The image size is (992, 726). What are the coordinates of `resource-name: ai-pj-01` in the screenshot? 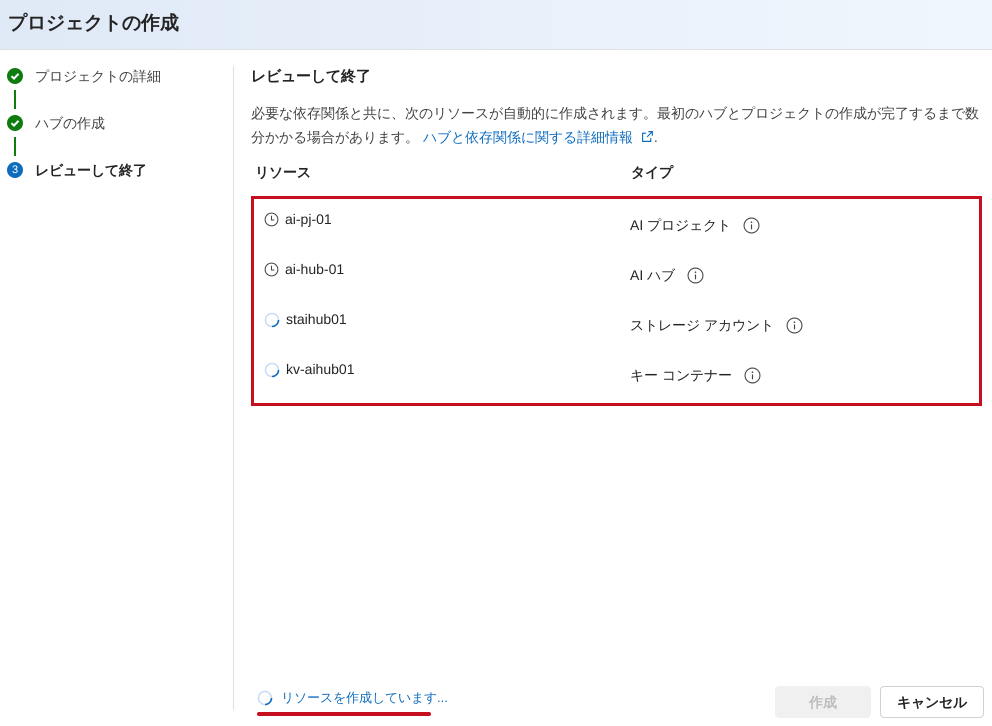 It's located at (308, 219).